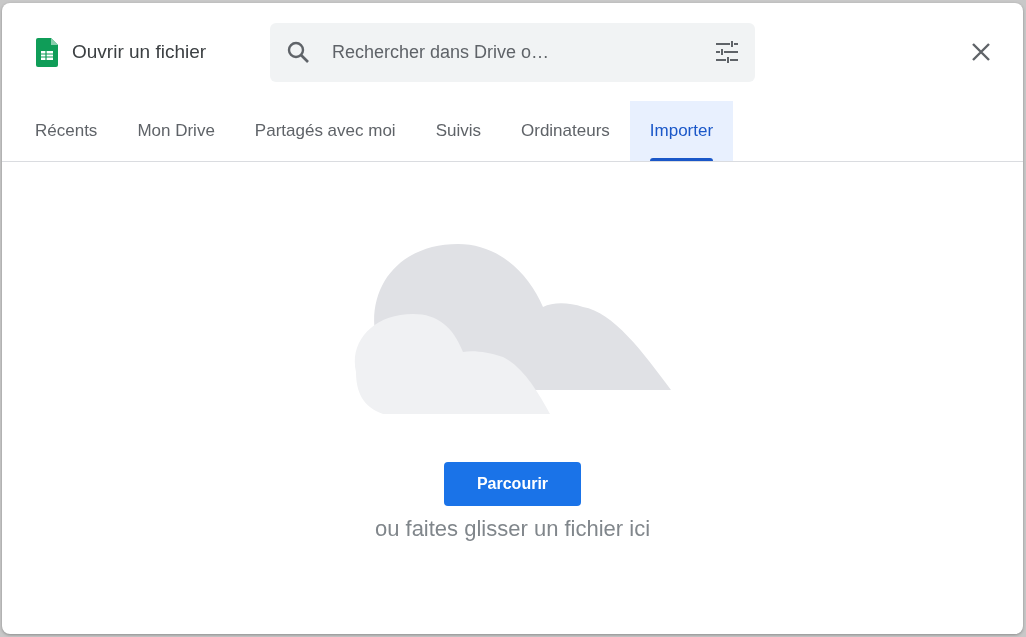 The image size is (1026, 637). I want to click on tab: Mon Drive, so click(176, 131).